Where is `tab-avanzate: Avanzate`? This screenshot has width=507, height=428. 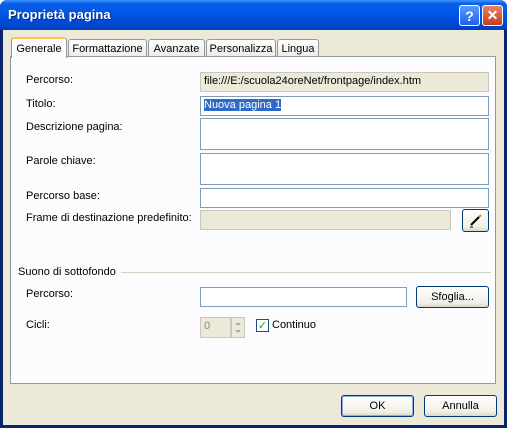
tab-avanzate: Avanzate is located at coordinates (176, 48).